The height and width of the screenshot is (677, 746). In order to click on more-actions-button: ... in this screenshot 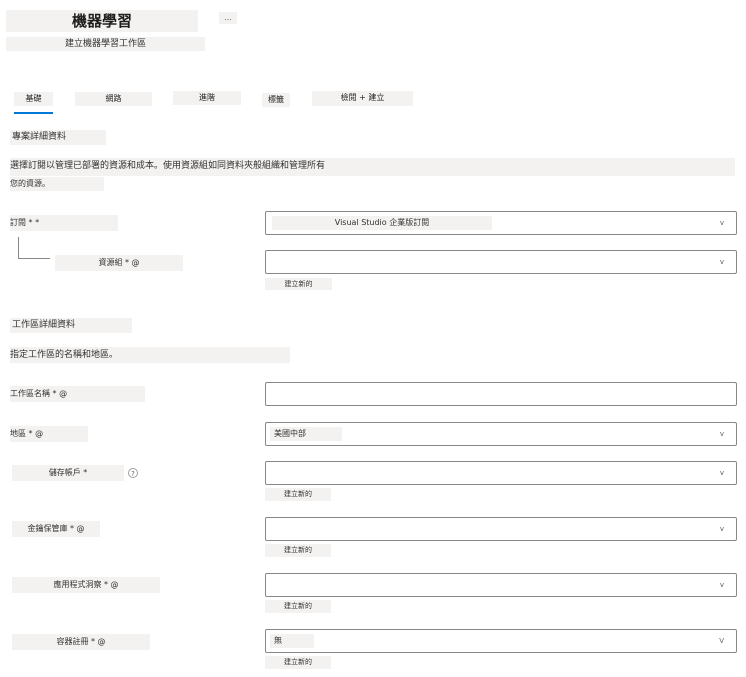, I will do `click(228, 18)`.